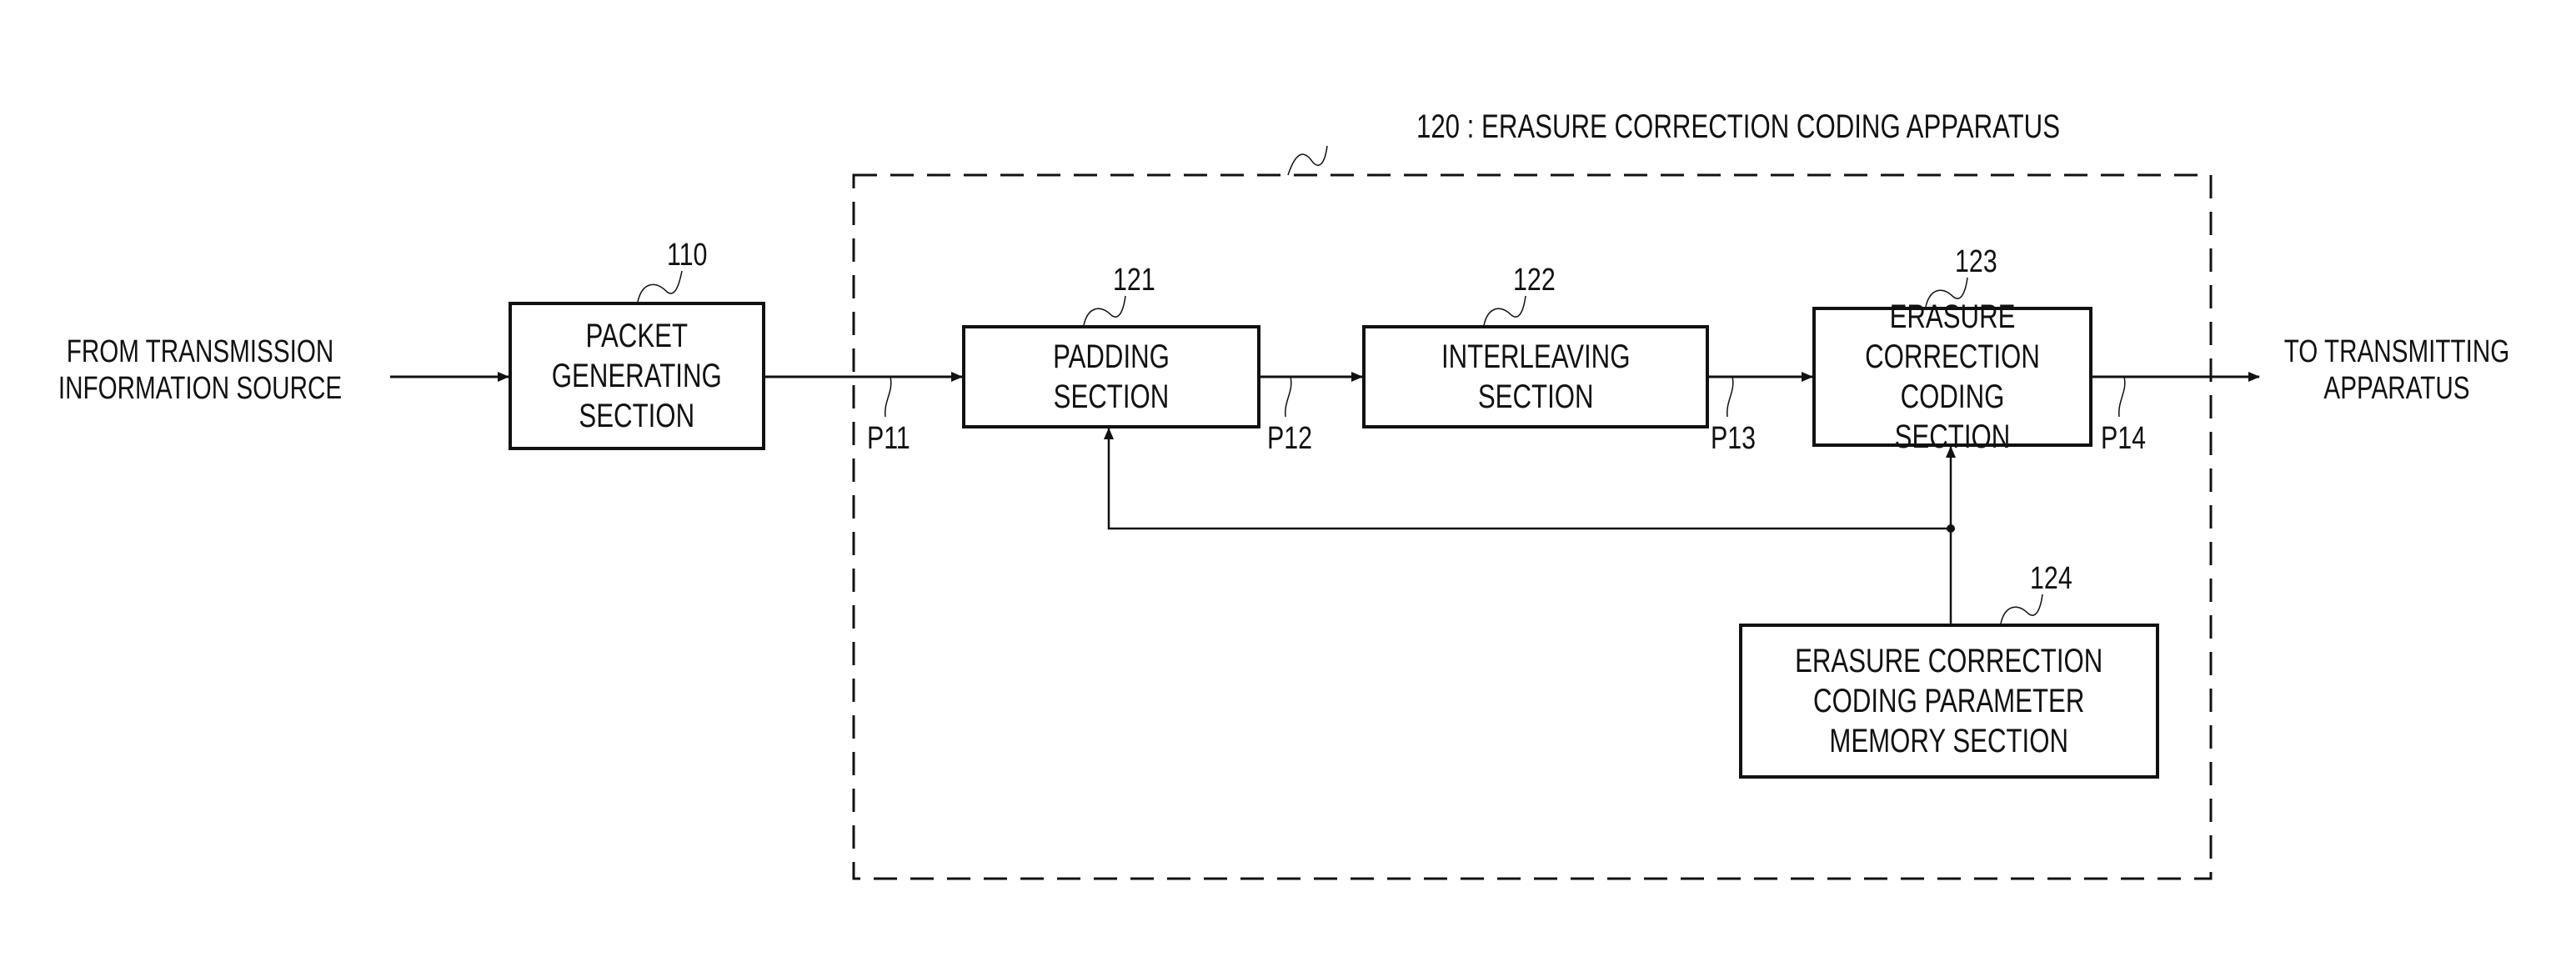  I want to click on leader-p11, so click(888, 397).